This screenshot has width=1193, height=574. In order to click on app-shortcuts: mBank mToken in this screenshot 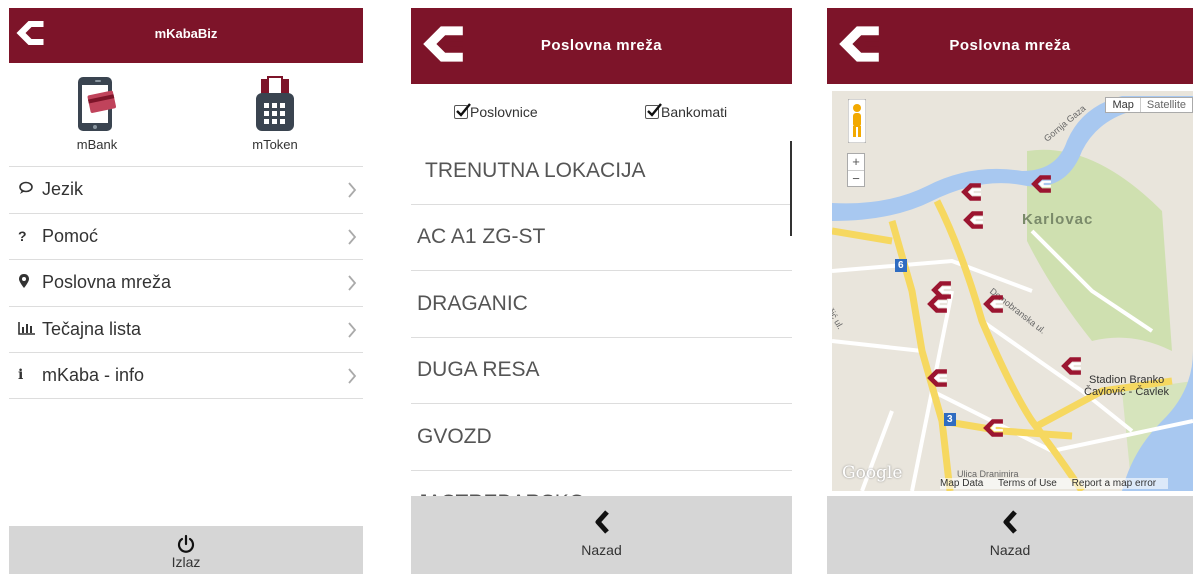, I will do `click(186, 120)`.